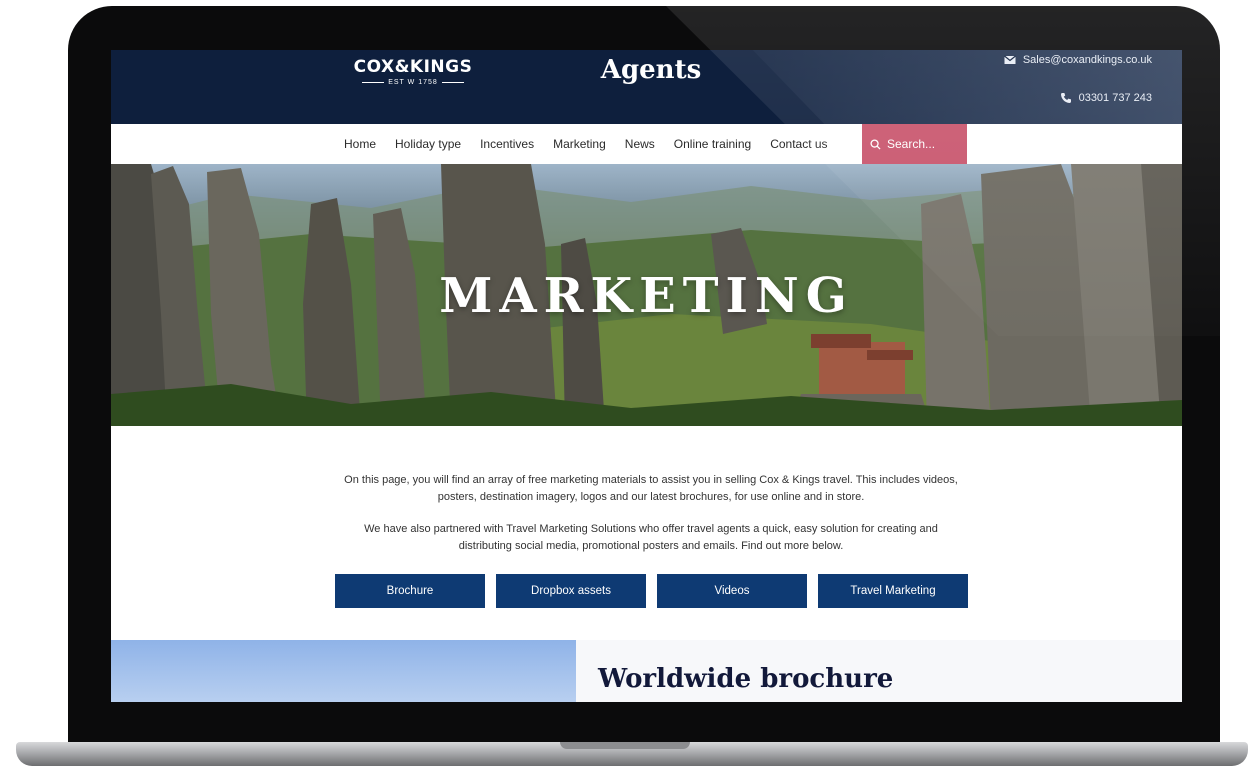 The image size is (1250, 773). I want to click on nav-item-online-training: Online training, so click(712, 144).